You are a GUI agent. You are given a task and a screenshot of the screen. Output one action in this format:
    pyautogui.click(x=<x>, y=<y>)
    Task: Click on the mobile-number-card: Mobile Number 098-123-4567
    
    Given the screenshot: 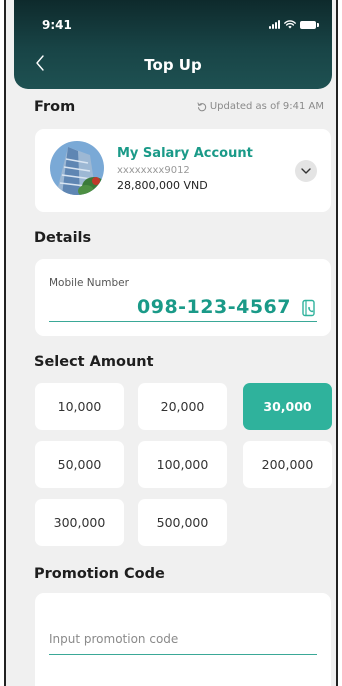 What is the action you would take?
    pyautogui.click(x=183, y=297)
    